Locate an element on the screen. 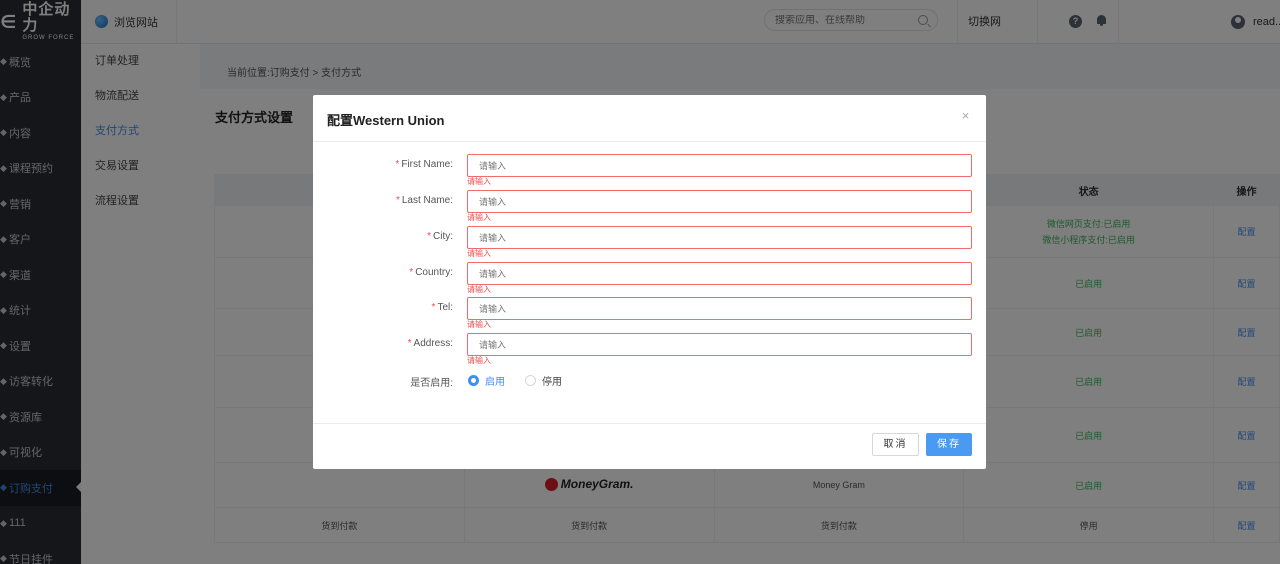  tel-error: 请输入 is located at coordinates (479, 324).